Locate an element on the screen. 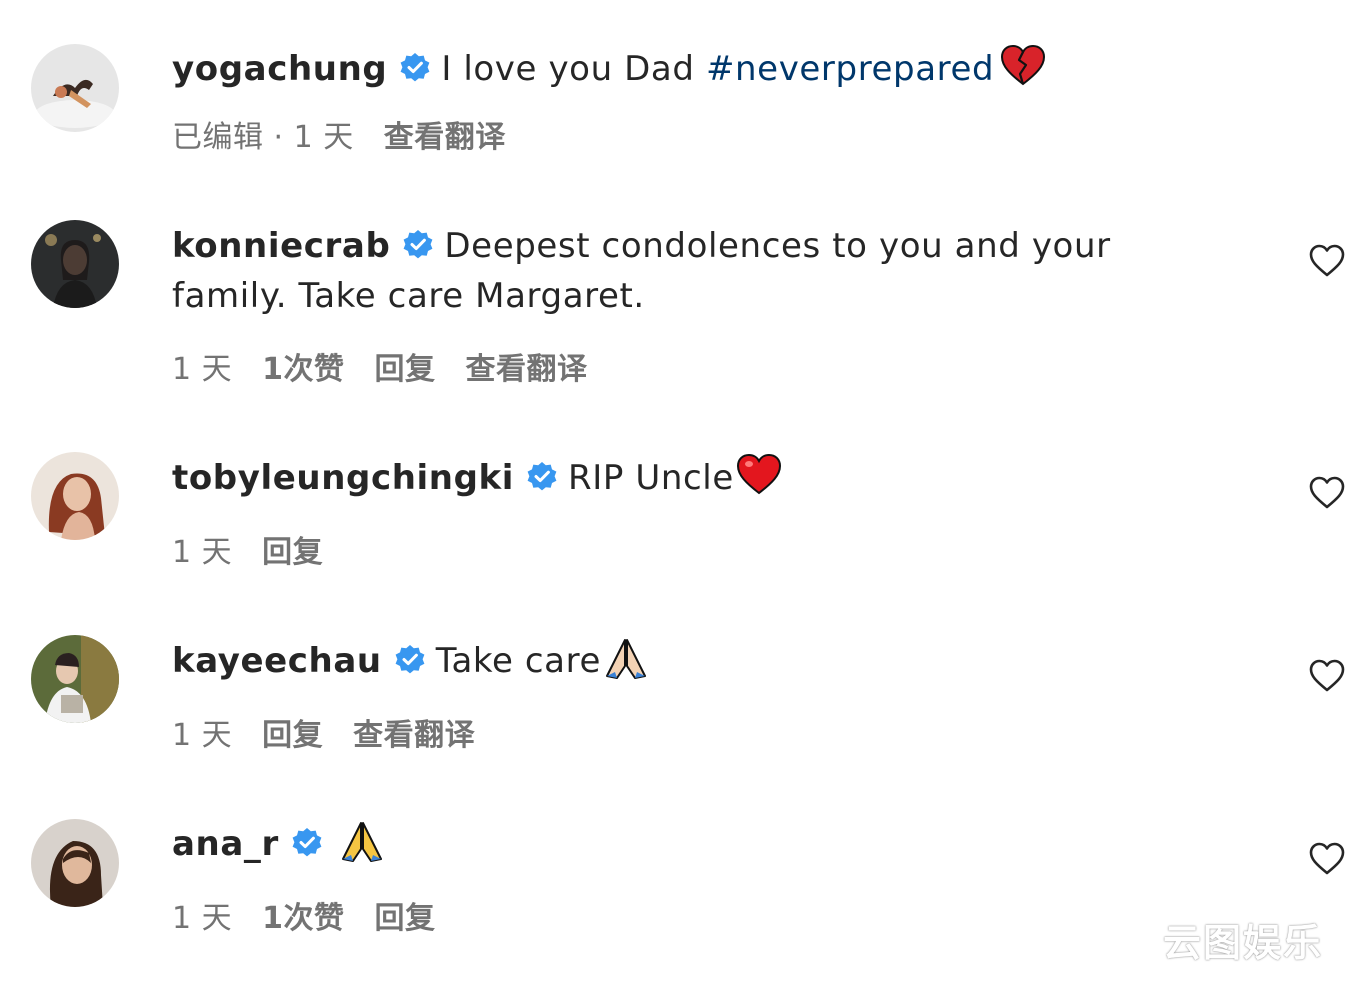 This screenshot has height=988, width=1360. comment-text: Take care is located at coordinates (518, 661).